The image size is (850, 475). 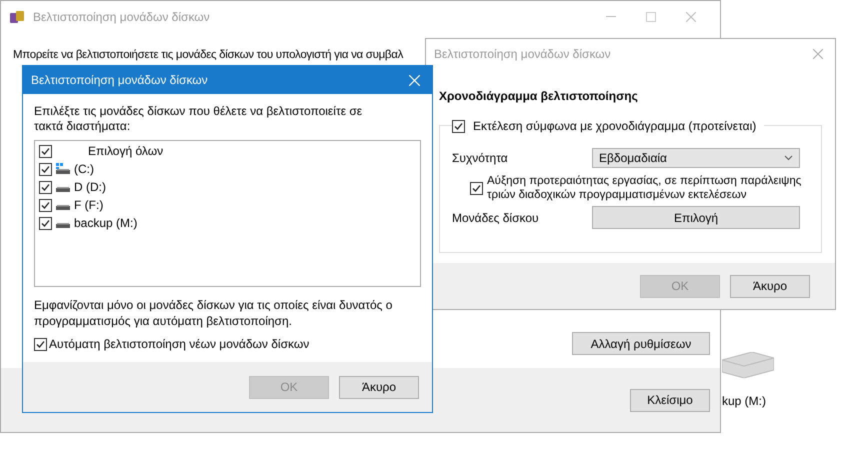 What do you see at coordinates (748, 365) in the screenshot?
I see `drive-icon` at bounding box center [748, 365].